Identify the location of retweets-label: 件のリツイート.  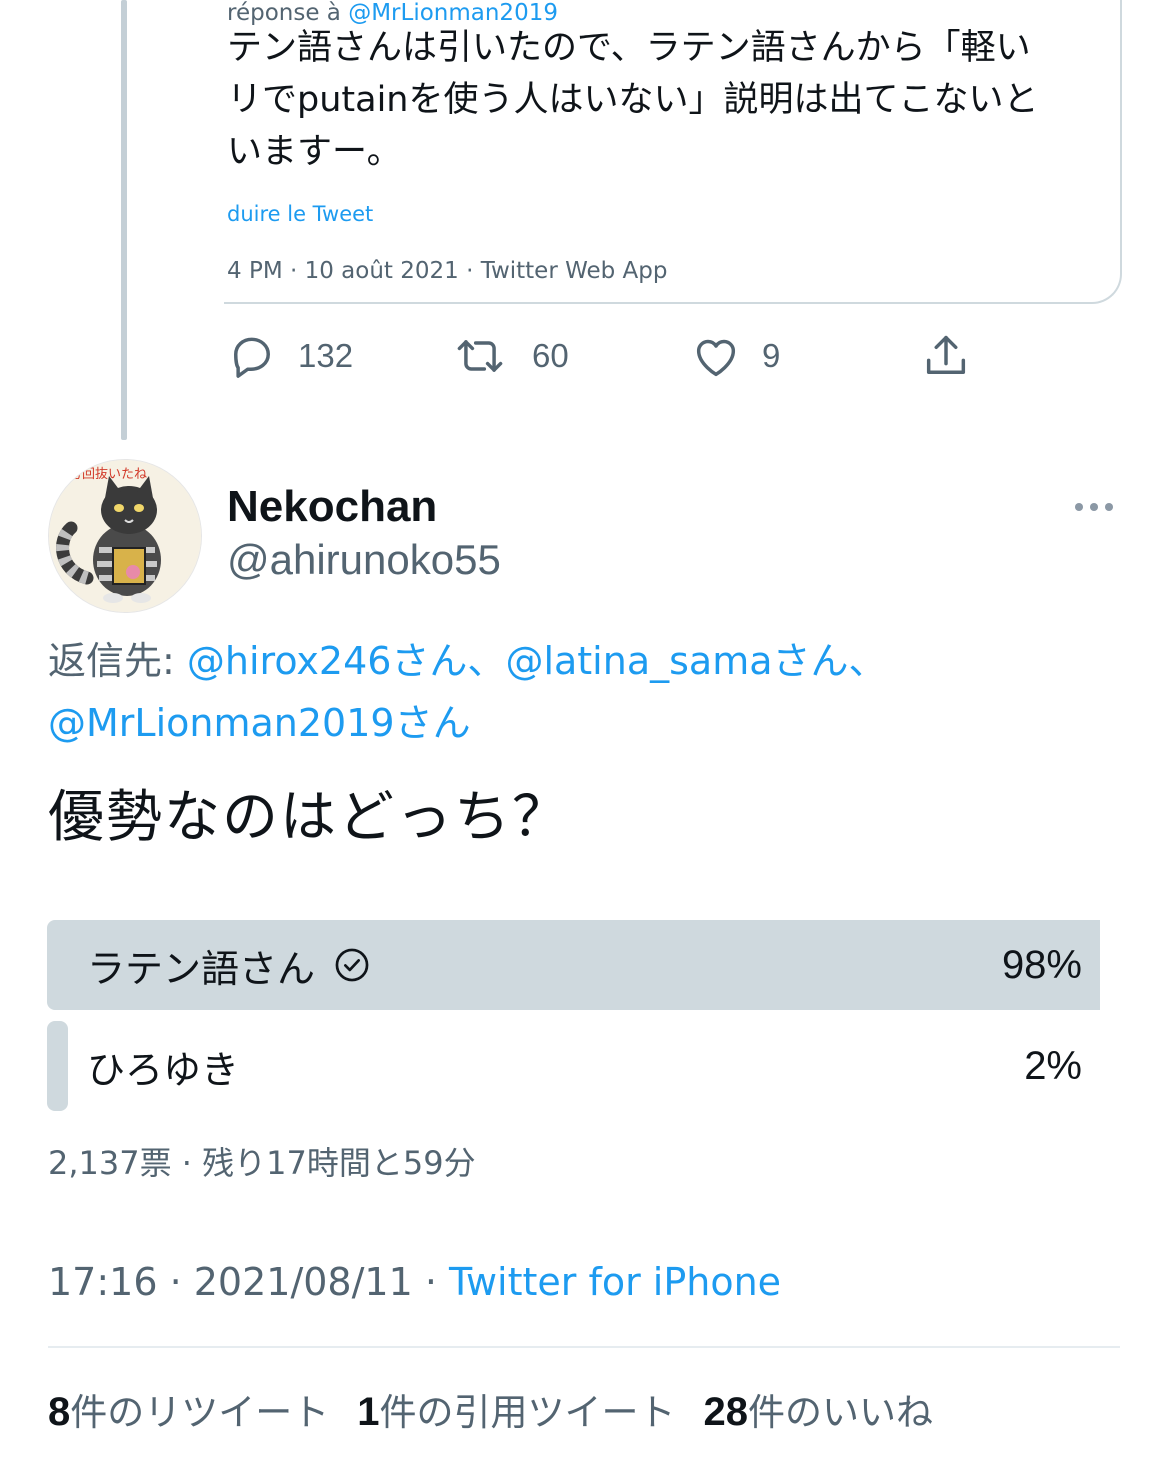
(200, 1412).